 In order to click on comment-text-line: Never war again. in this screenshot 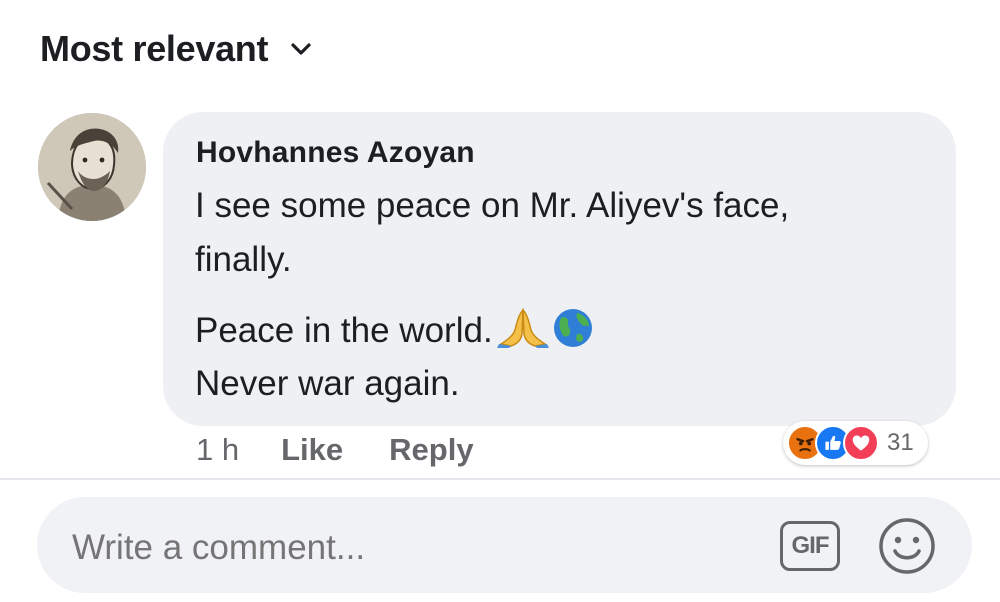, I will do `click(327, 383)`.